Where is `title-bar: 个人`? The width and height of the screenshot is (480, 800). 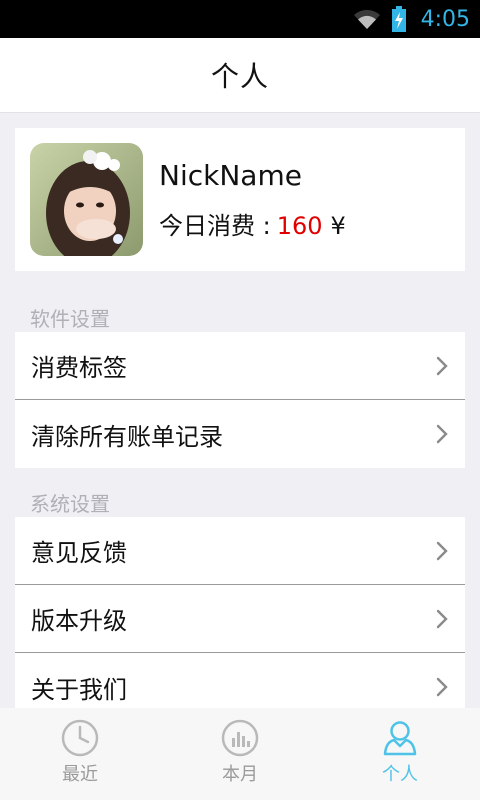
title-bar: 个人 is located at coordinates (240, 75).